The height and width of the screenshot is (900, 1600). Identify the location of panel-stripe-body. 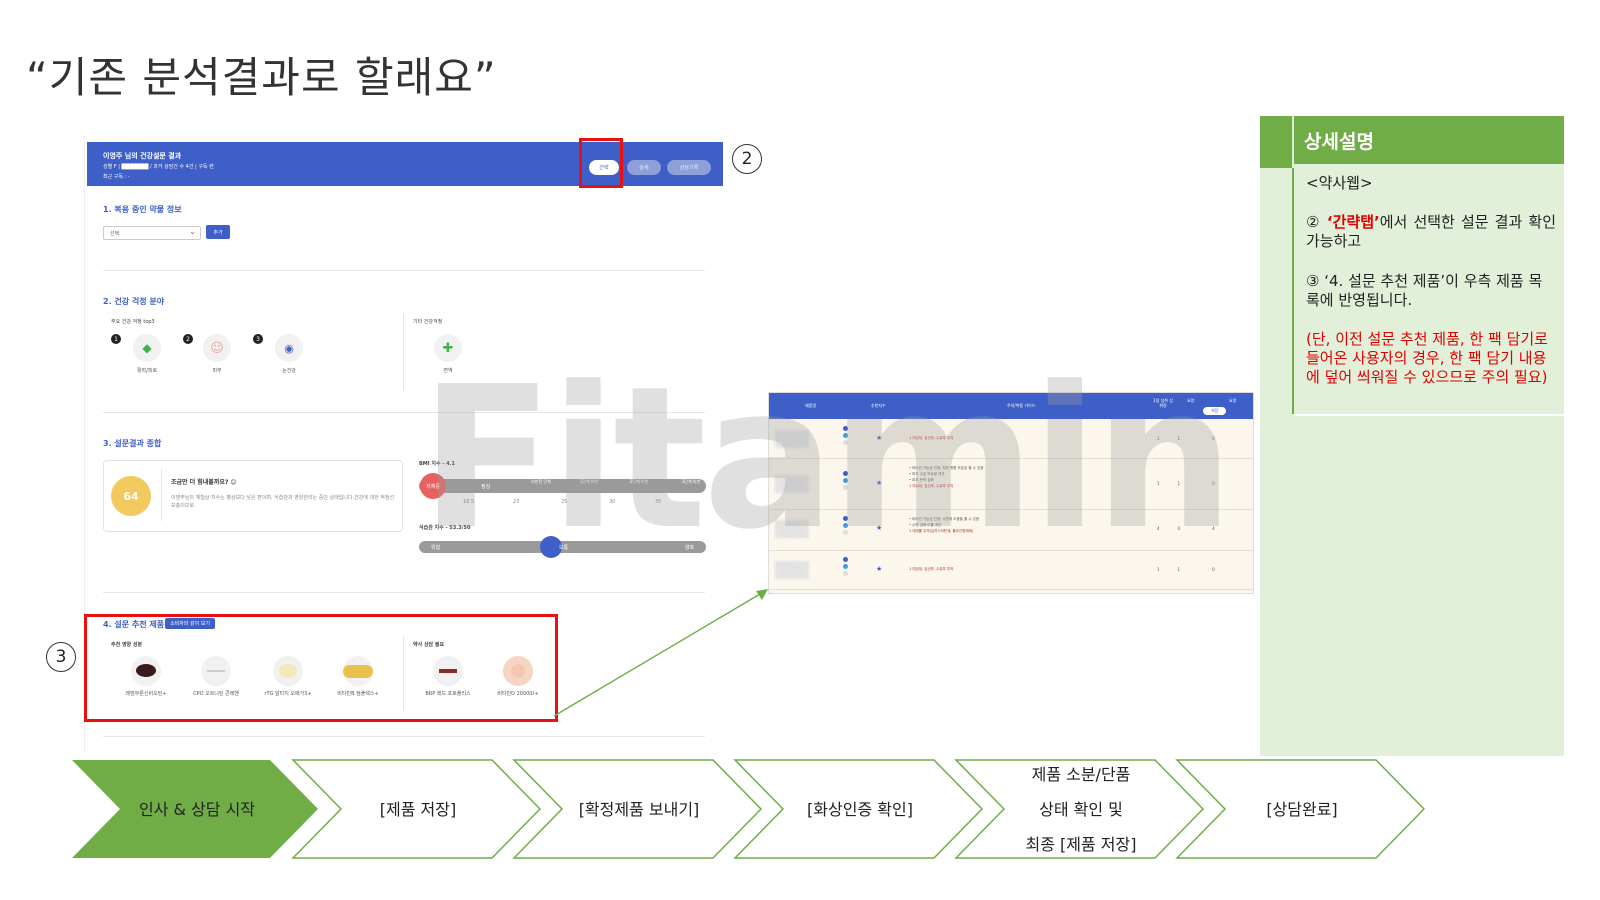
(1277, 291).